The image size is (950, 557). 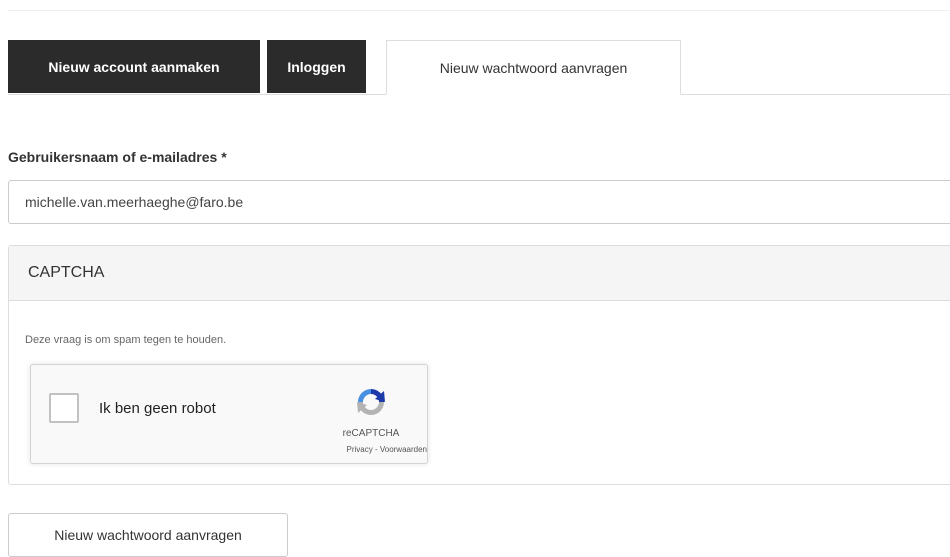 I want to click on username-label: Gebruikersnaam of e-mailadres *, so click(x=117, y=157).